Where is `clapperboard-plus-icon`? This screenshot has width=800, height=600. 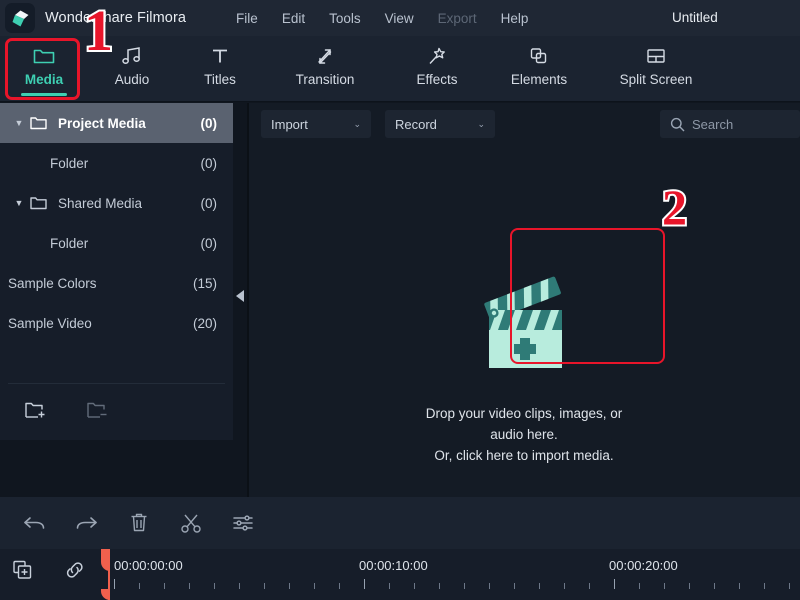
clapperboard-plus-icon is located at coordinates (524, 323).